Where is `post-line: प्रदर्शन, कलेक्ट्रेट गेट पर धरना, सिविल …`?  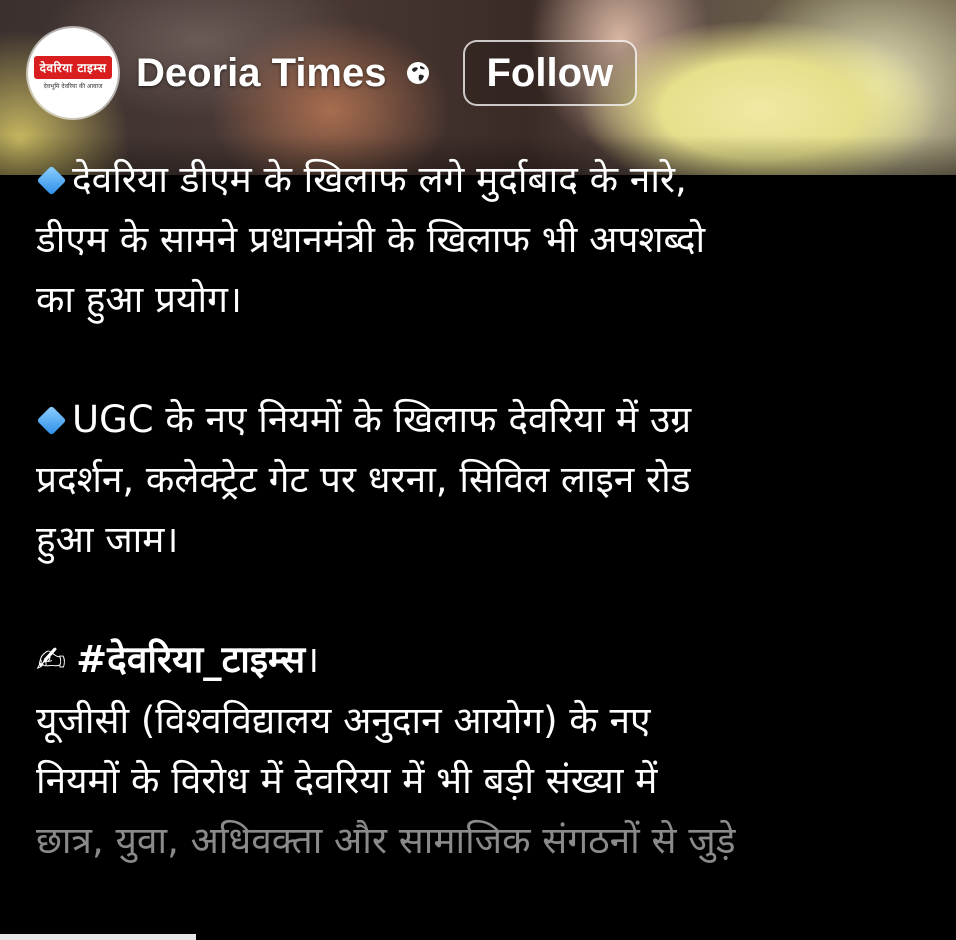 post-line: प्रदर्शन, कलेक्ट्रेट गेट पर धरना, सिविल … is located at coordinates (363, 479).